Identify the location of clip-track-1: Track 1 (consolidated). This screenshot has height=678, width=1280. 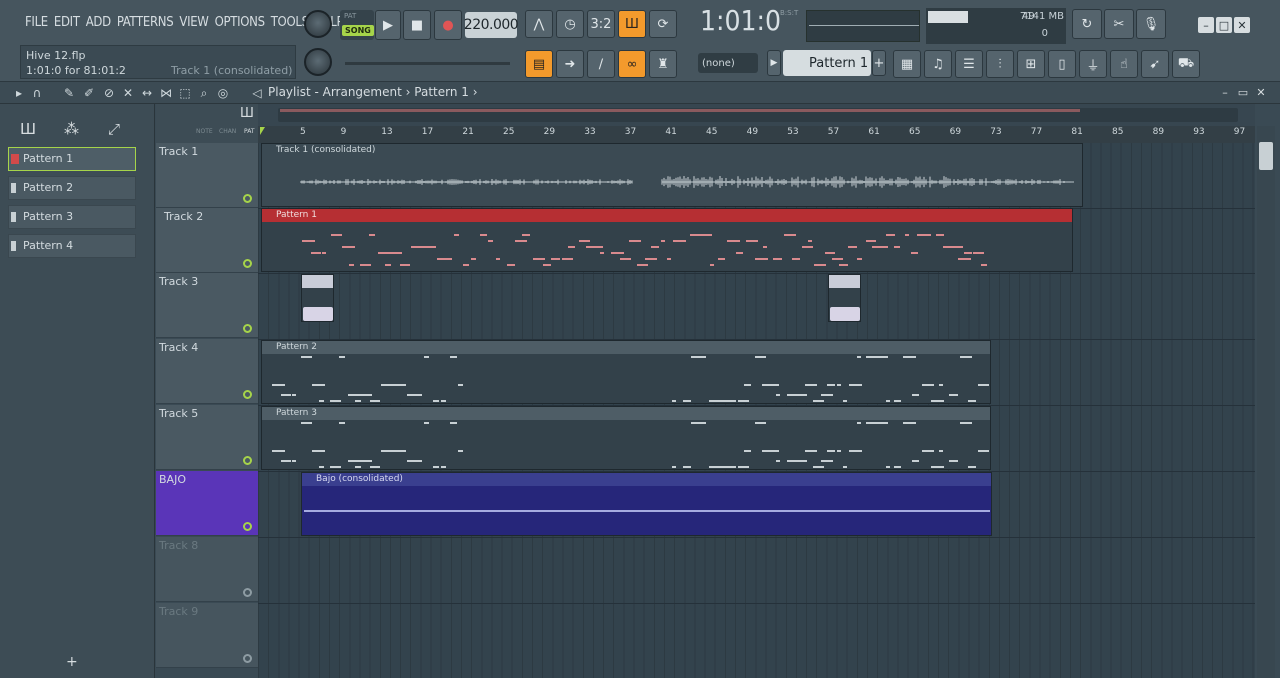
(672, 175).